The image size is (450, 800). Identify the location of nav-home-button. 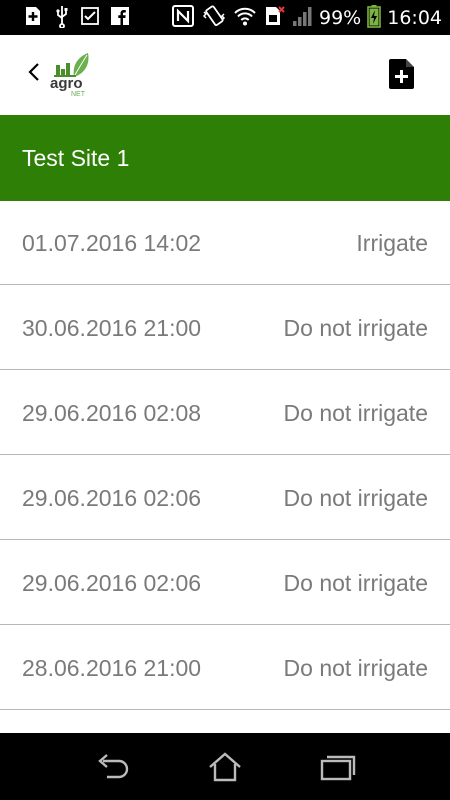
(225, 767).